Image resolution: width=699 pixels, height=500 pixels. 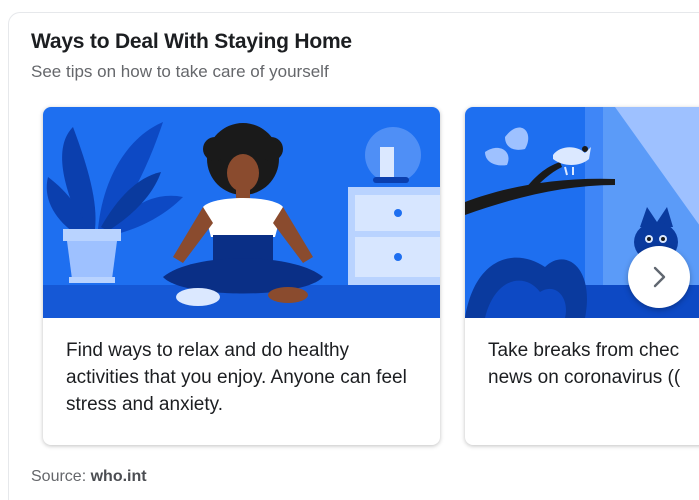 I want to click on section-subtitle: See tips on how to take care of yourself, so click(x=180, y=71).